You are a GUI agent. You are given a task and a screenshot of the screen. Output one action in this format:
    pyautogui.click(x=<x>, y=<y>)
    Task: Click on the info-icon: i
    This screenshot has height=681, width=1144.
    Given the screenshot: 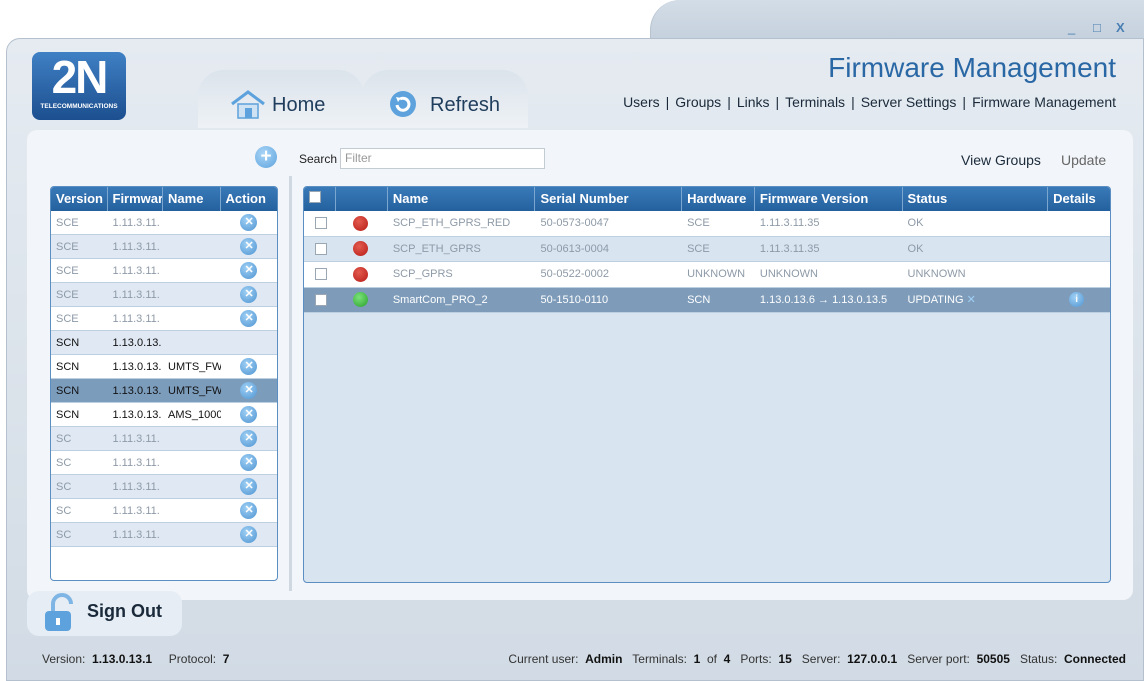 What is the action you would take?
    pyautogui.click(x=1077, y=300)
    